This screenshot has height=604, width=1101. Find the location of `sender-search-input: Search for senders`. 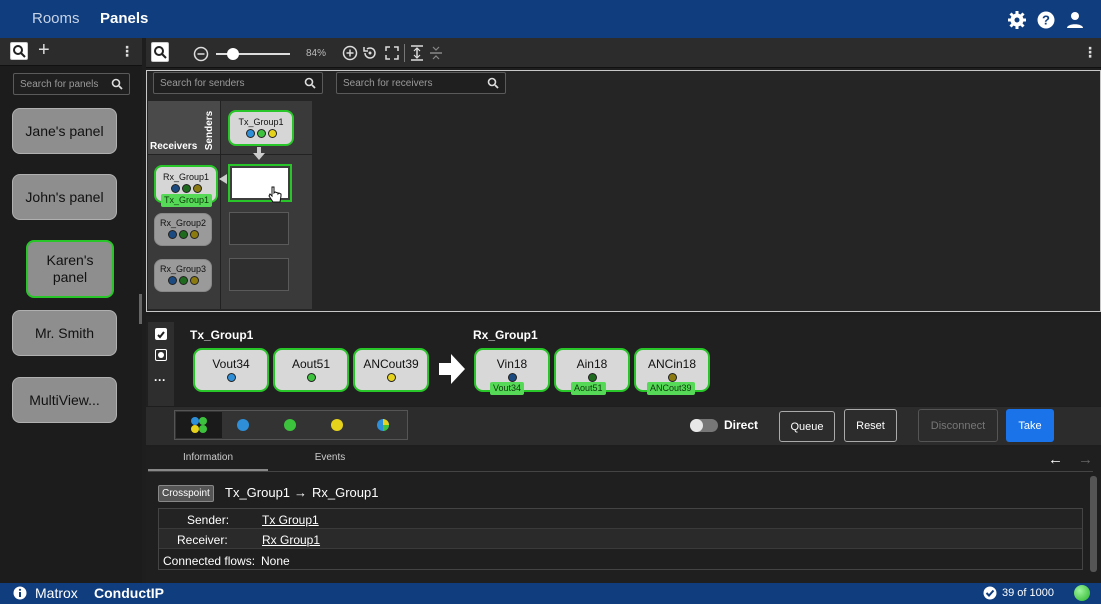

sender-search-input: Search for senders is located at coordinates (238, 83).